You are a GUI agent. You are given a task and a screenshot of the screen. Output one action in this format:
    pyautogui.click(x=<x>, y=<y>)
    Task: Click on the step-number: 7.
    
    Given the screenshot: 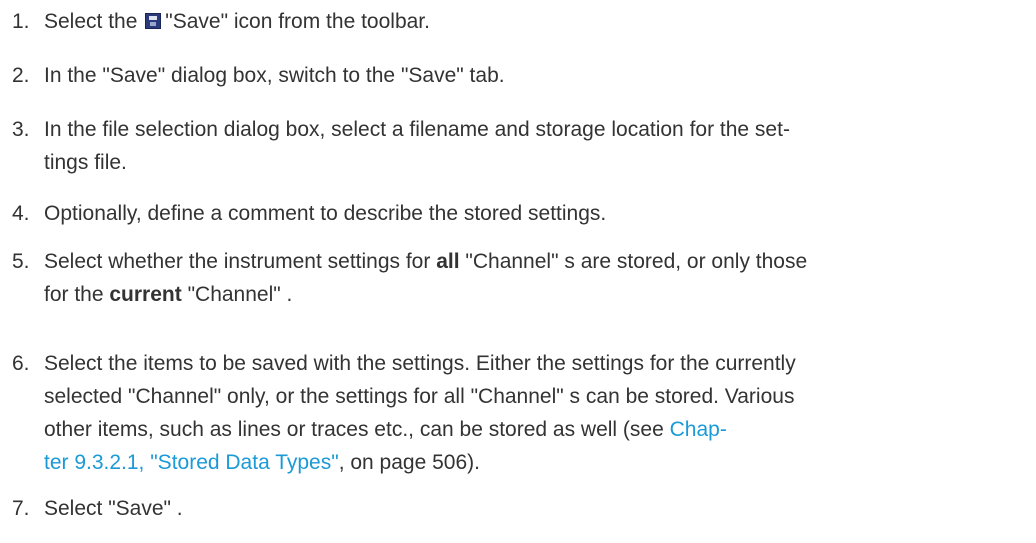 What is the action you would take?
    pyautogui.click(x=21, y=508)
    